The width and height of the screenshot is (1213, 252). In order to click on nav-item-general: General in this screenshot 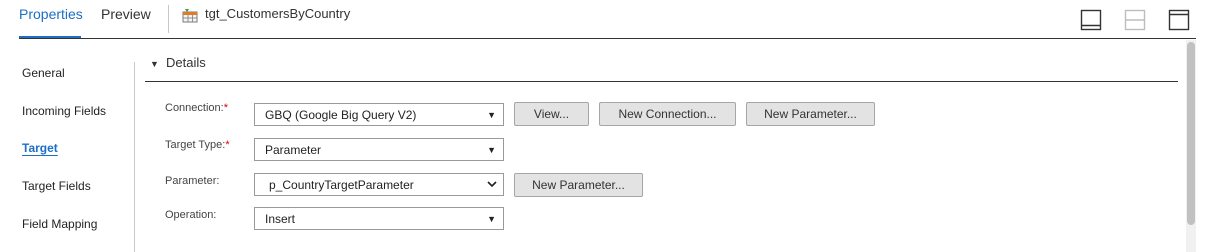, I will do `click(43, 73)`.